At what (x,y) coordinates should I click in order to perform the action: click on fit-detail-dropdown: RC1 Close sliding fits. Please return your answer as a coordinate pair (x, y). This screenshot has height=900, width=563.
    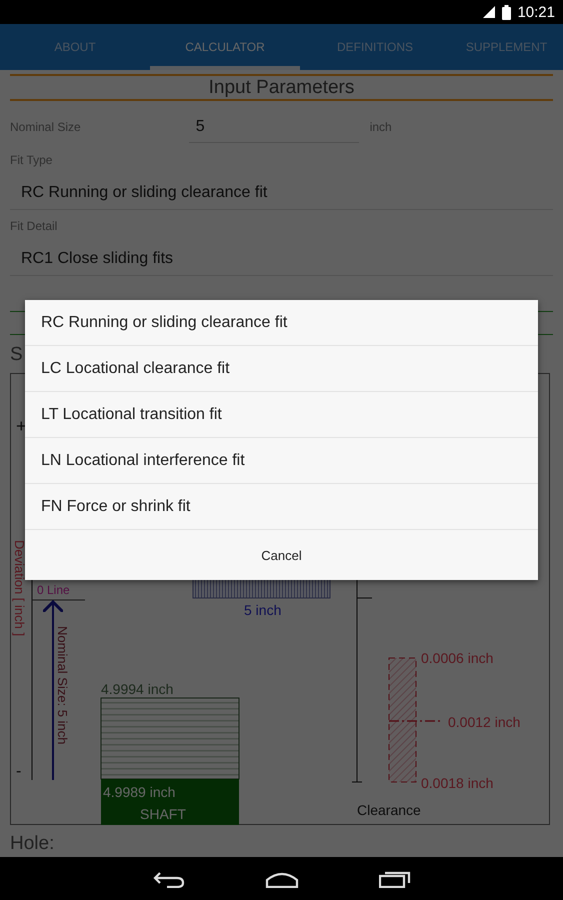
    Looking at the image, I should click on (281, 259).